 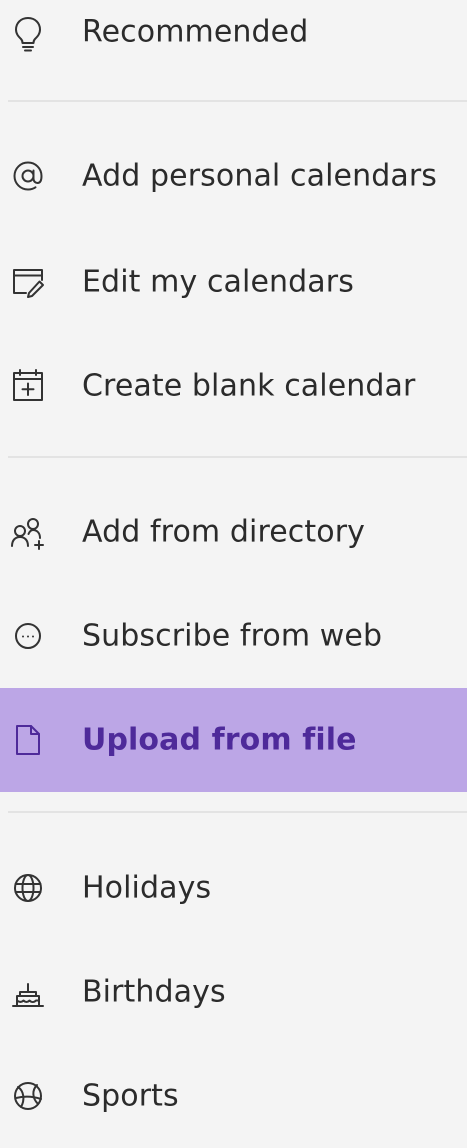 What do you see at coordinates (28, 282) in the screenshot?
I see `edit-calendar-icon` at bounding box center [28, 282].